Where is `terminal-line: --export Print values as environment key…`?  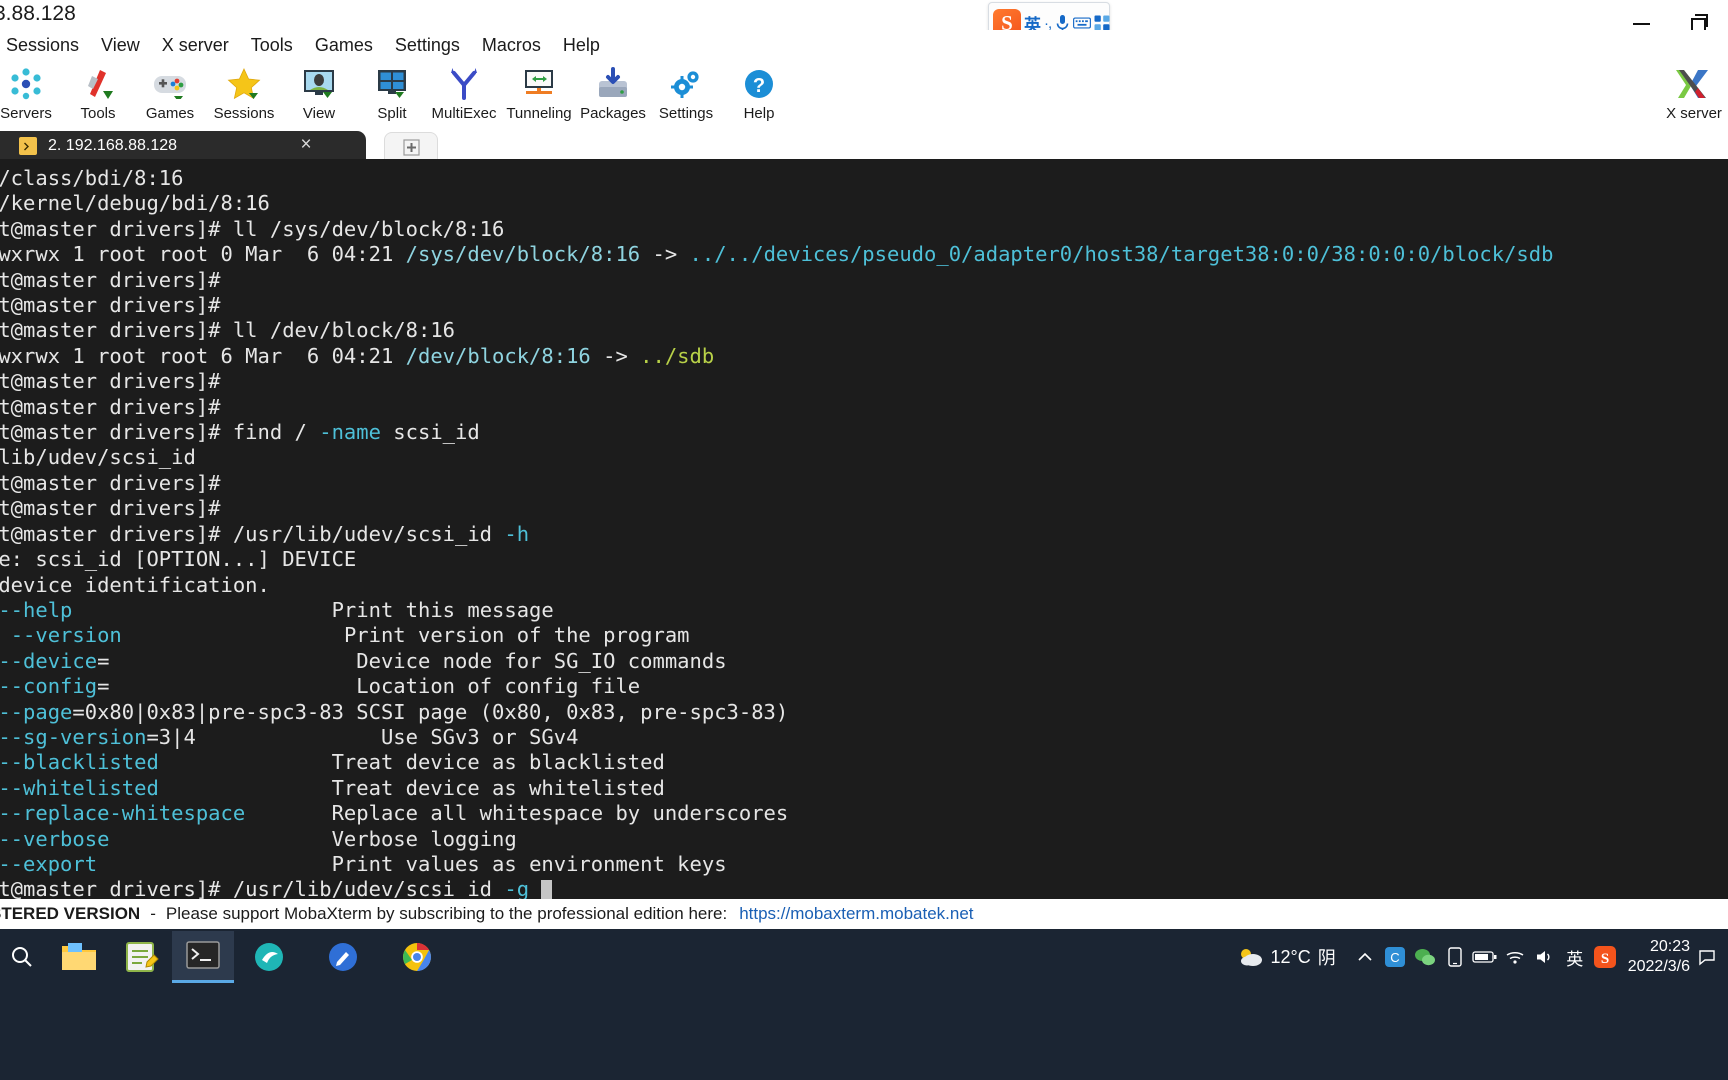 terminal-line: --export Print values as environment key… is located at coordinates (864, 864).